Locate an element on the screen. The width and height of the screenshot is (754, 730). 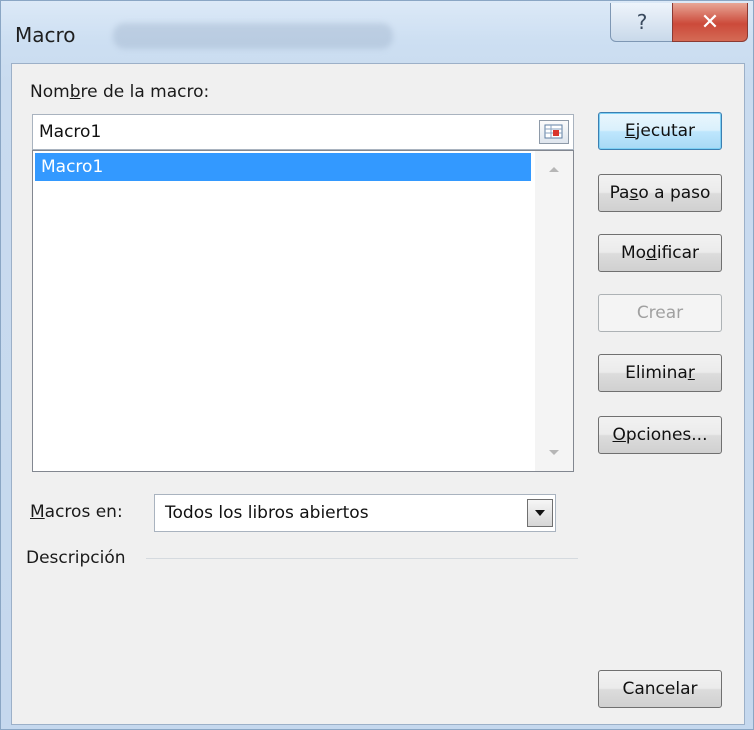
run-button: Ejecutar is located at coordinates (660, 131).